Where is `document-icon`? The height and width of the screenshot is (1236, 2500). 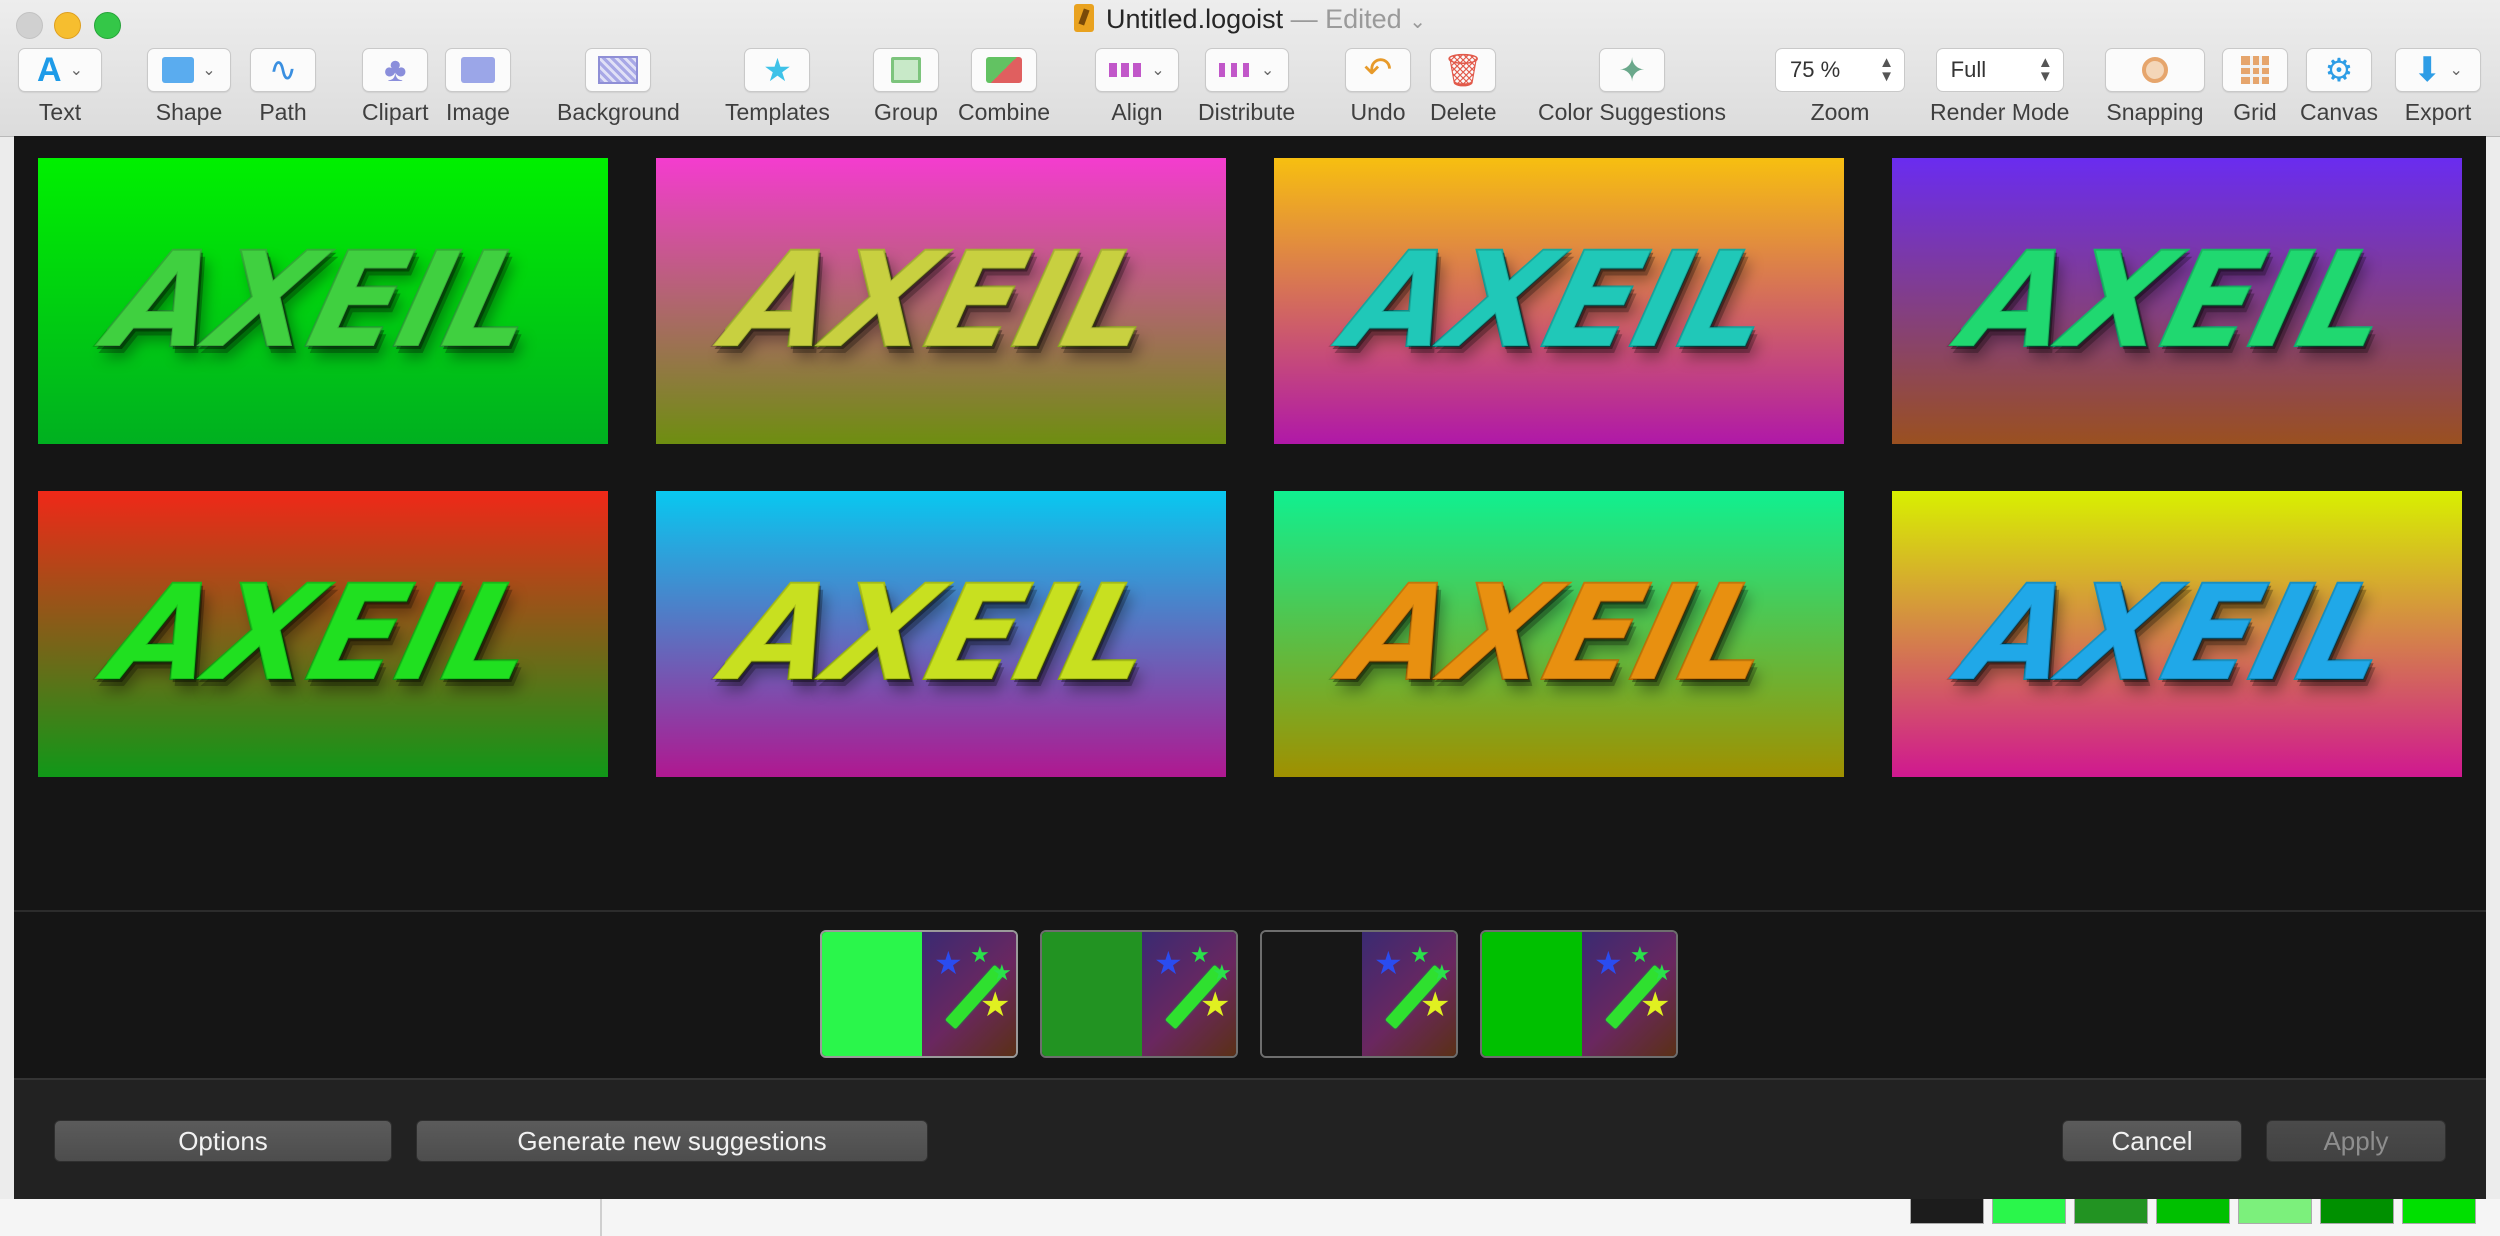 document-icon is located at coordinates (1084, 18).